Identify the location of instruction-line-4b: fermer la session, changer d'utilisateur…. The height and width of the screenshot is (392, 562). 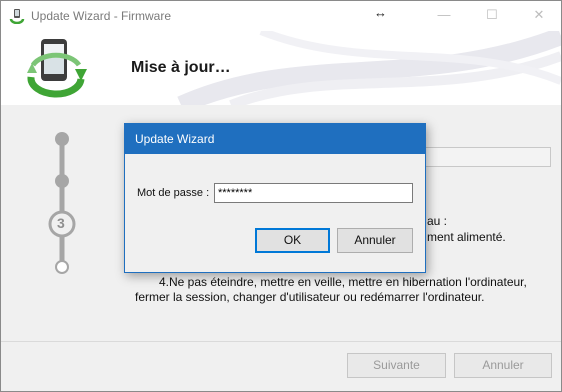
(310, 297).